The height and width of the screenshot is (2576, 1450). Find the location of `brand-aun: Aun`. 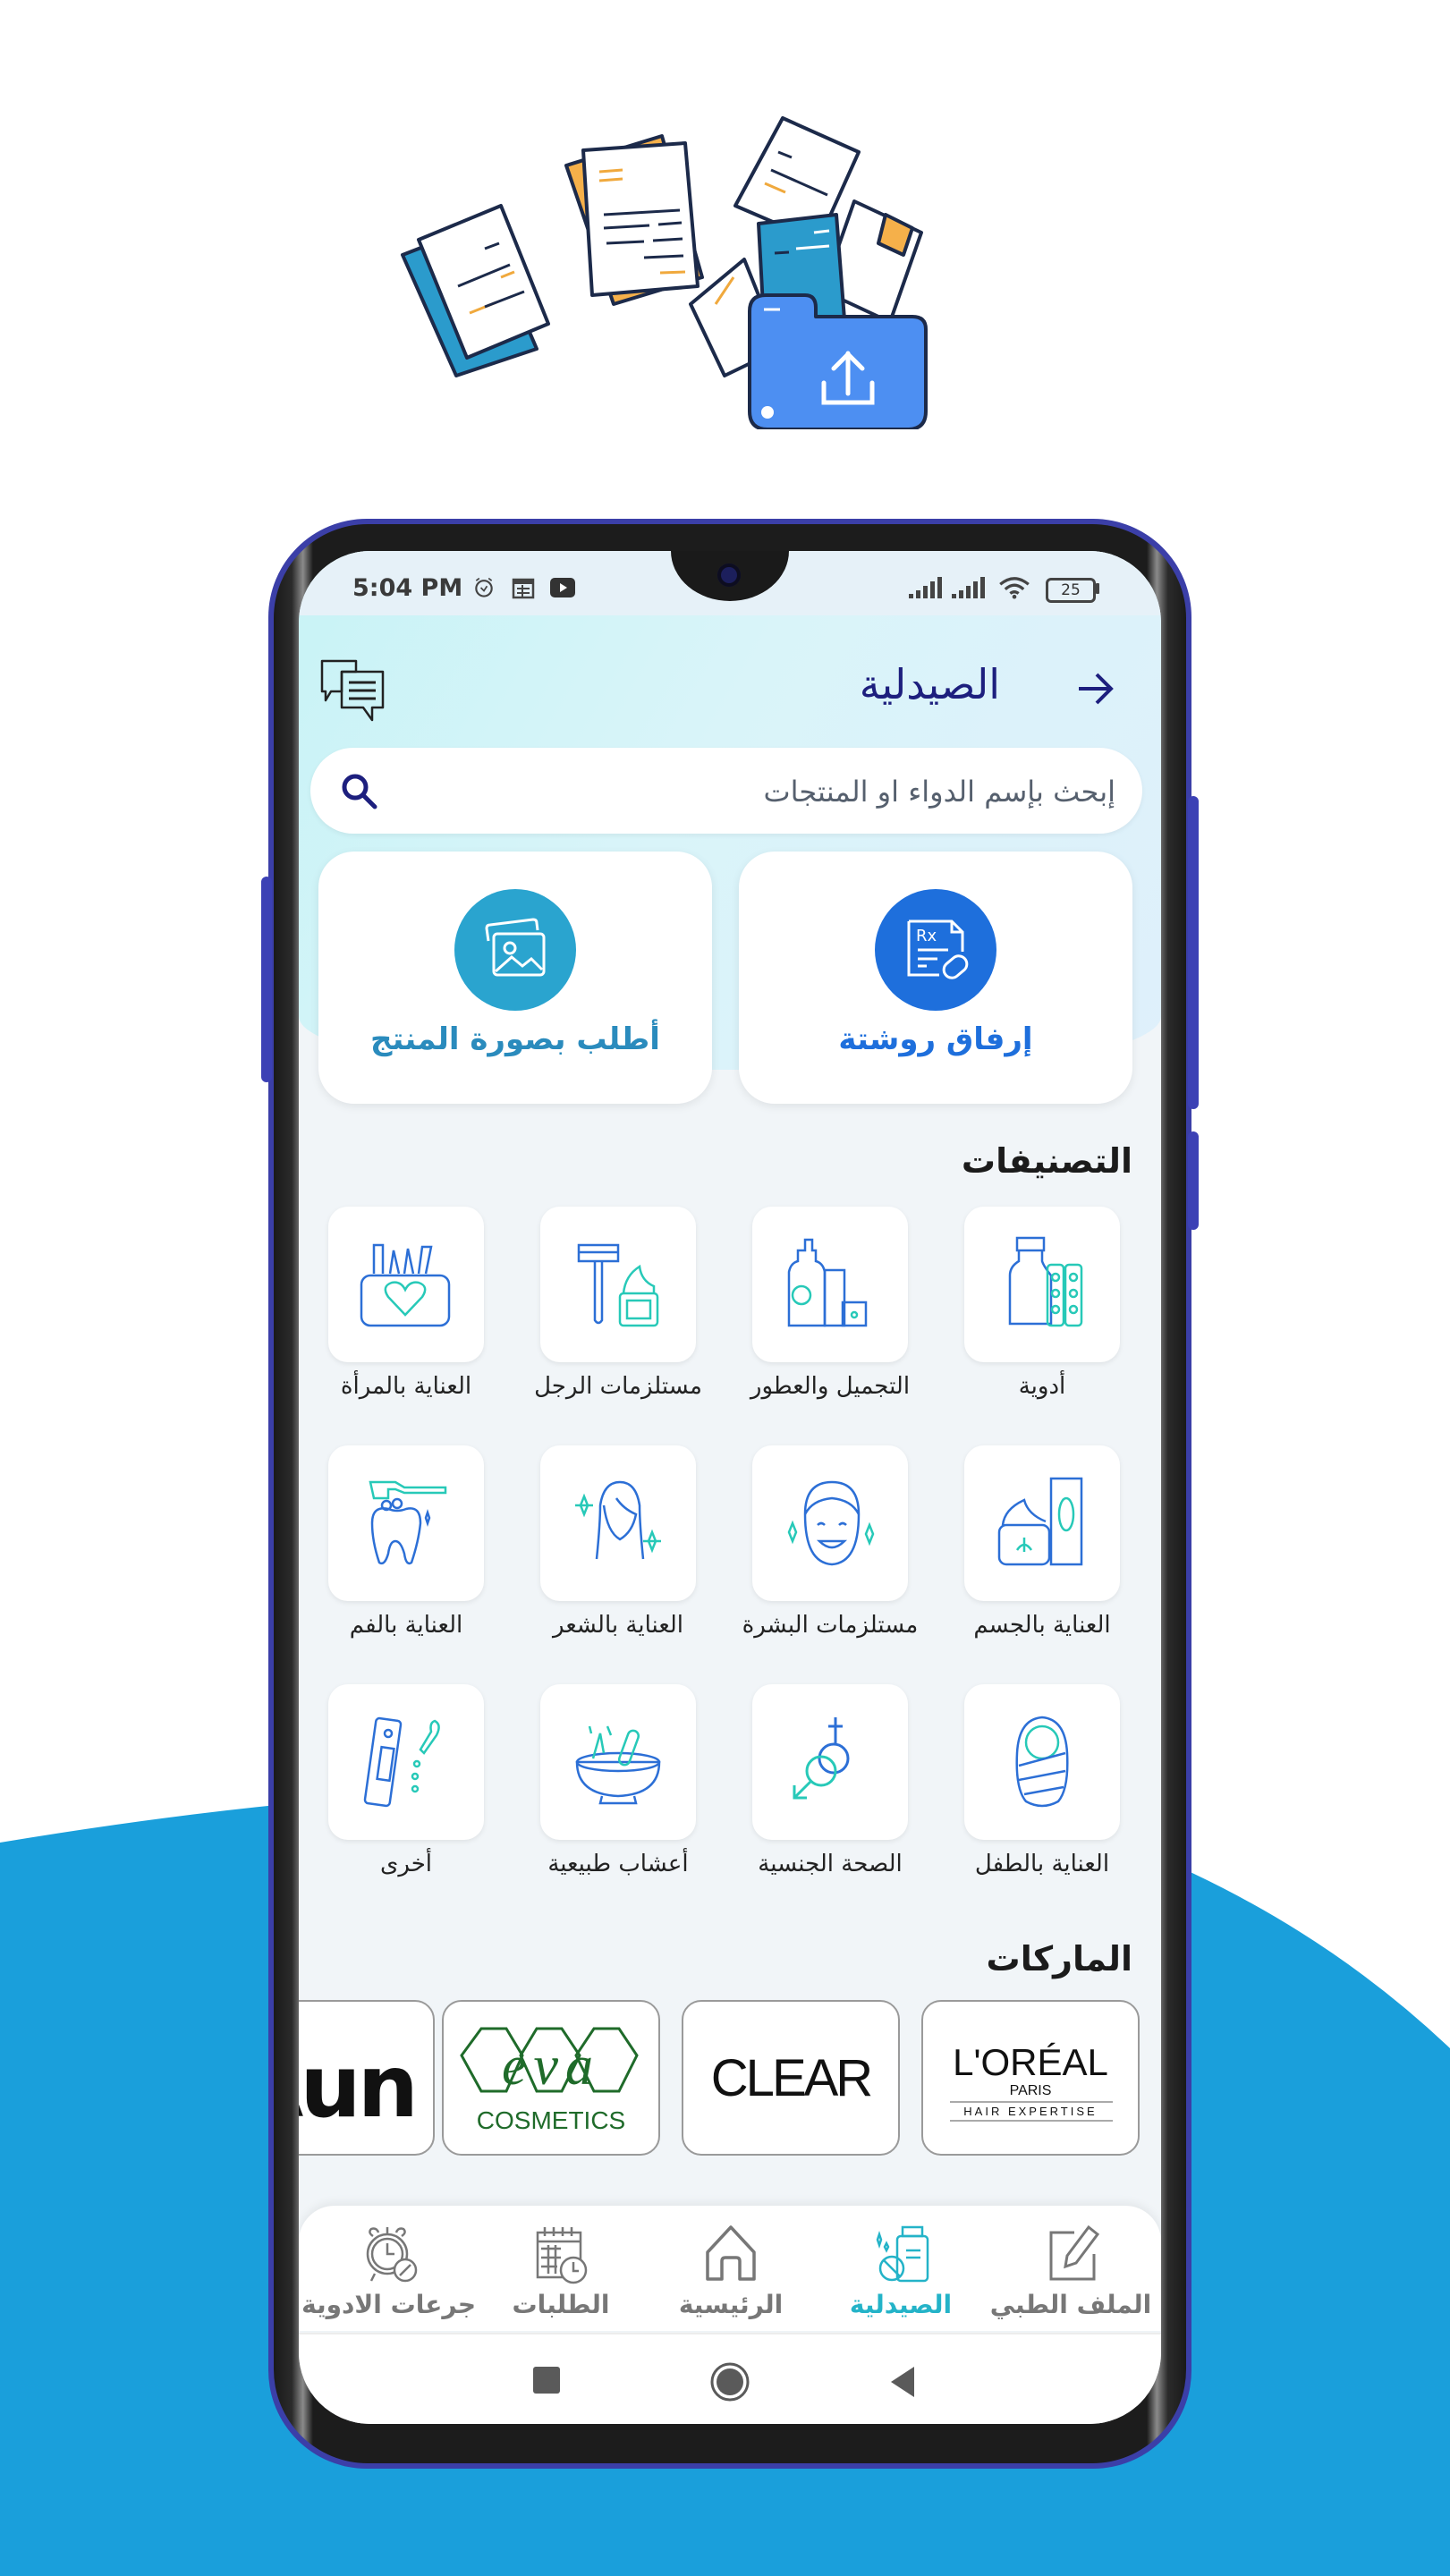

brand-aun: Aun is located at coordinates (367, 2078).